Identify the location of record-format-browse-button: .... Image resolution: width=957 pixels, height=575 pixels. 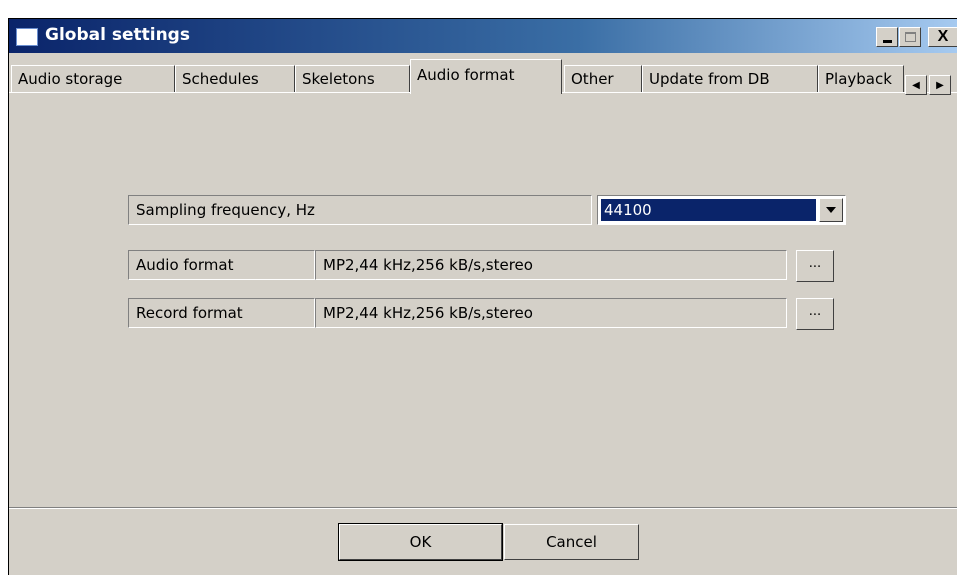
(815, 314).